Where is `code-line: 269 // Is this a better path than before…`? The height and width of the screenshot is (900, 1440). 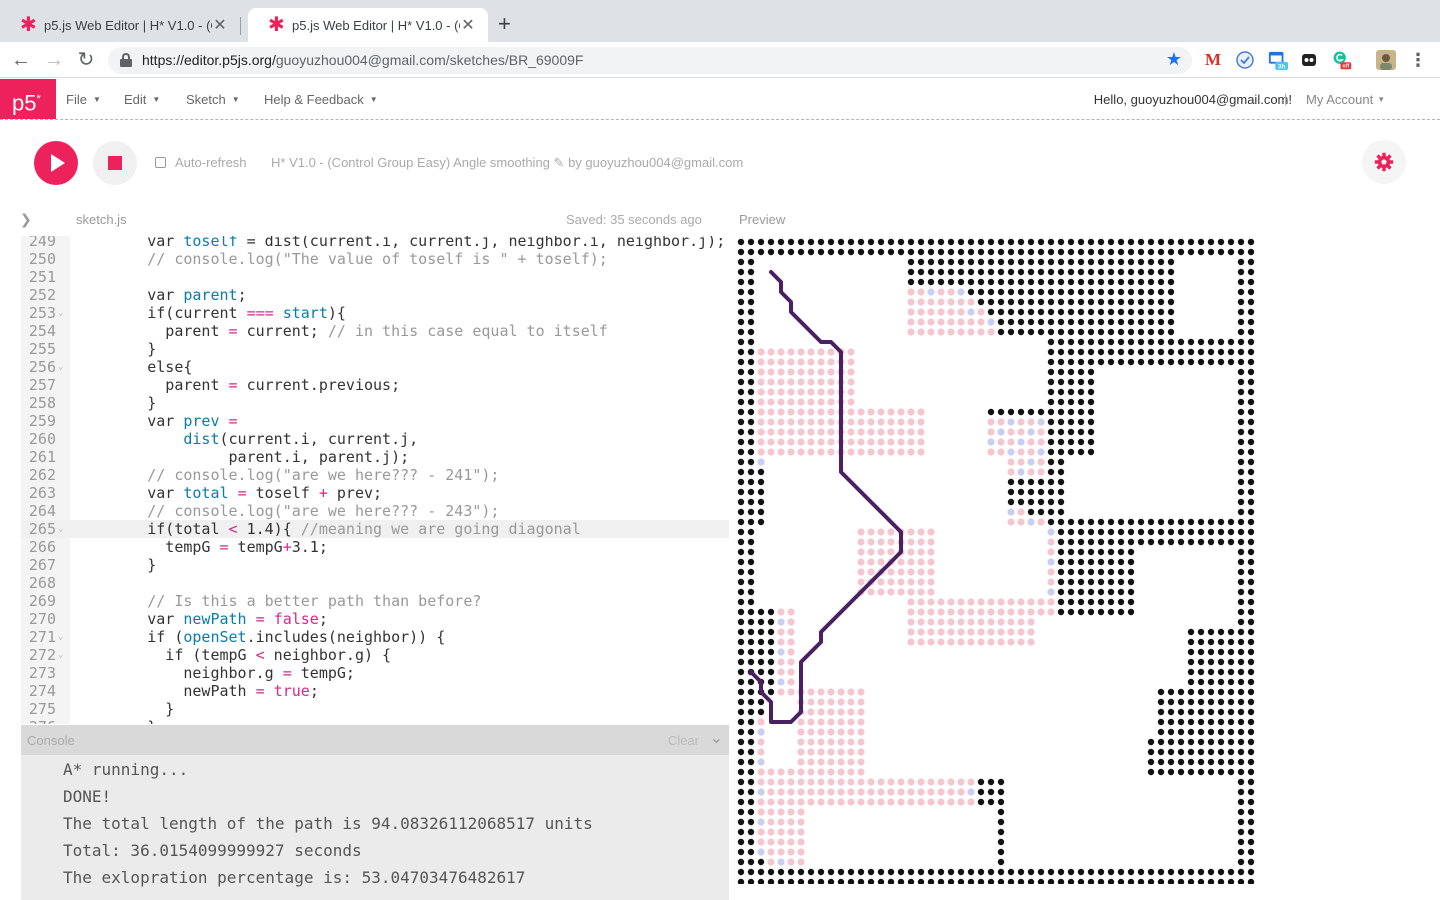
code-line: 269 // Is this a better path than before… is located at coordinates (375, 601).